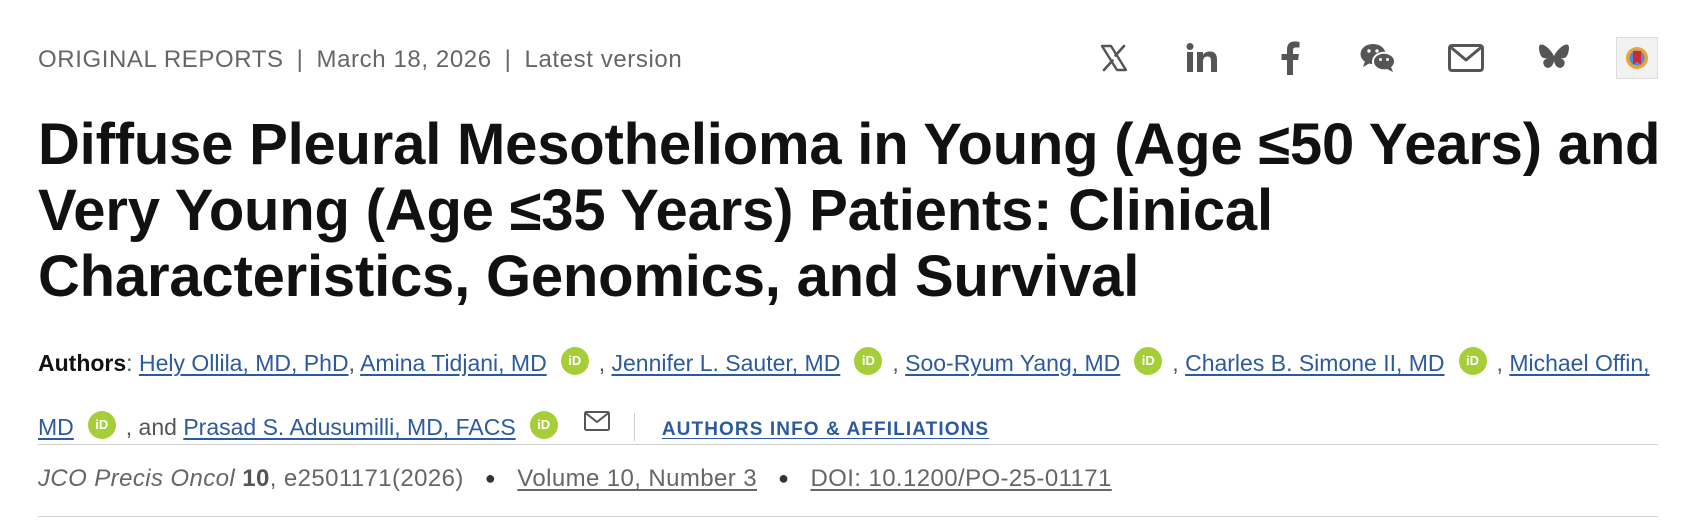 This screenshot has height=520, width=1696. What do you see at coordinates (848, 444) in the screenshot?
I see `divider-top` at bounding box center [848, 444].